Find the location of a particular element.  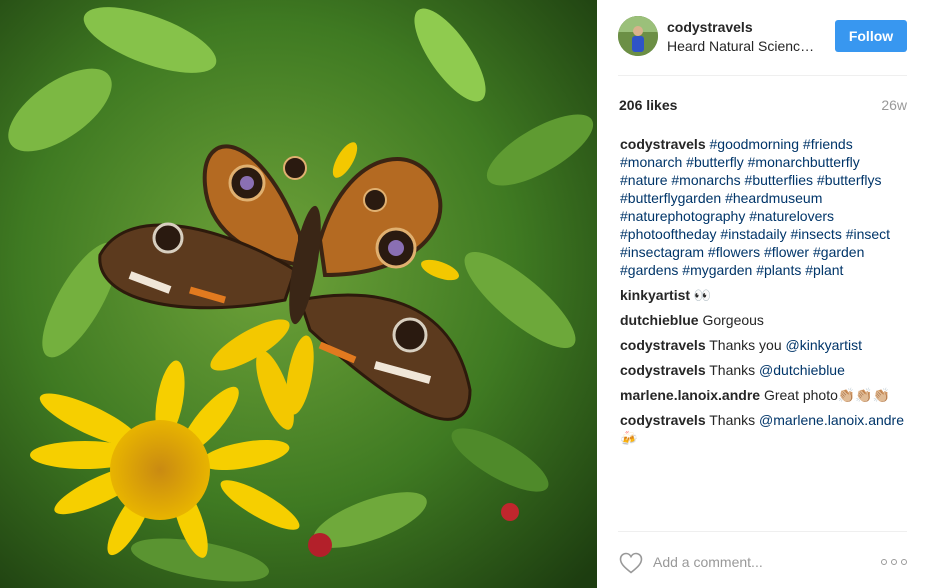

follow-button: Follow is located at coordinates (871, 36).